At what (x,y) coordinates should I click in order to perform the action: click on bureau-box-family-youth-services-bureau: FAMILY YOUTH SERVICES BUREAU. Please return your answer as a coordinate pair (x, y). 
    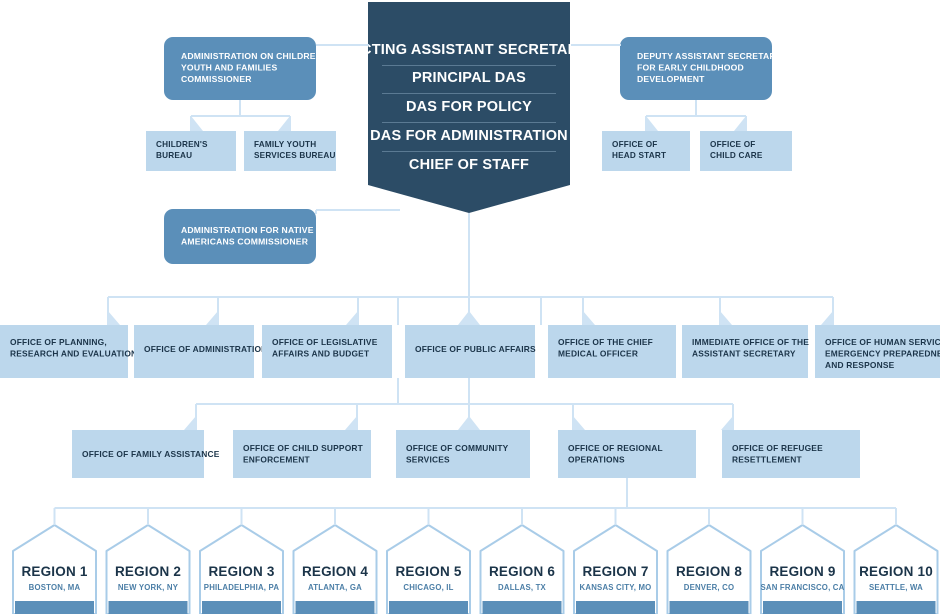
    Looking at the image, I should click on (290, 151).